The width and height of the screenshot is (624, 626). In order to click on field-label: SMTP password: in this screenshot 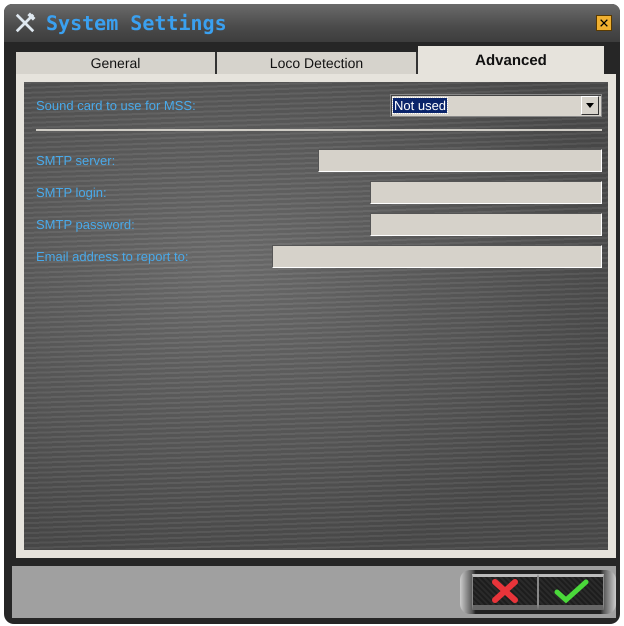, I will do `click(85, 224)`.